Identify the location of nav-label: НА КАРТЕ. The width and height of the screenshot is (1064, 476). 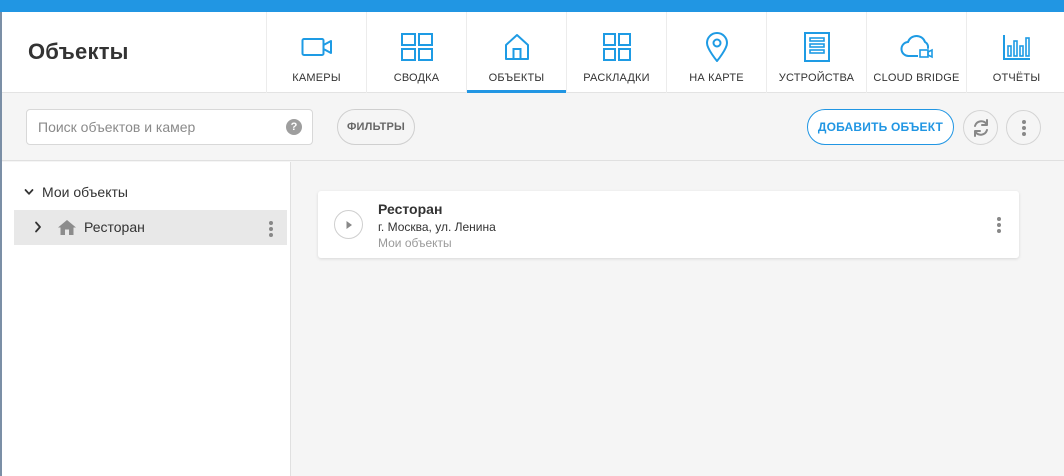
(716, 78).